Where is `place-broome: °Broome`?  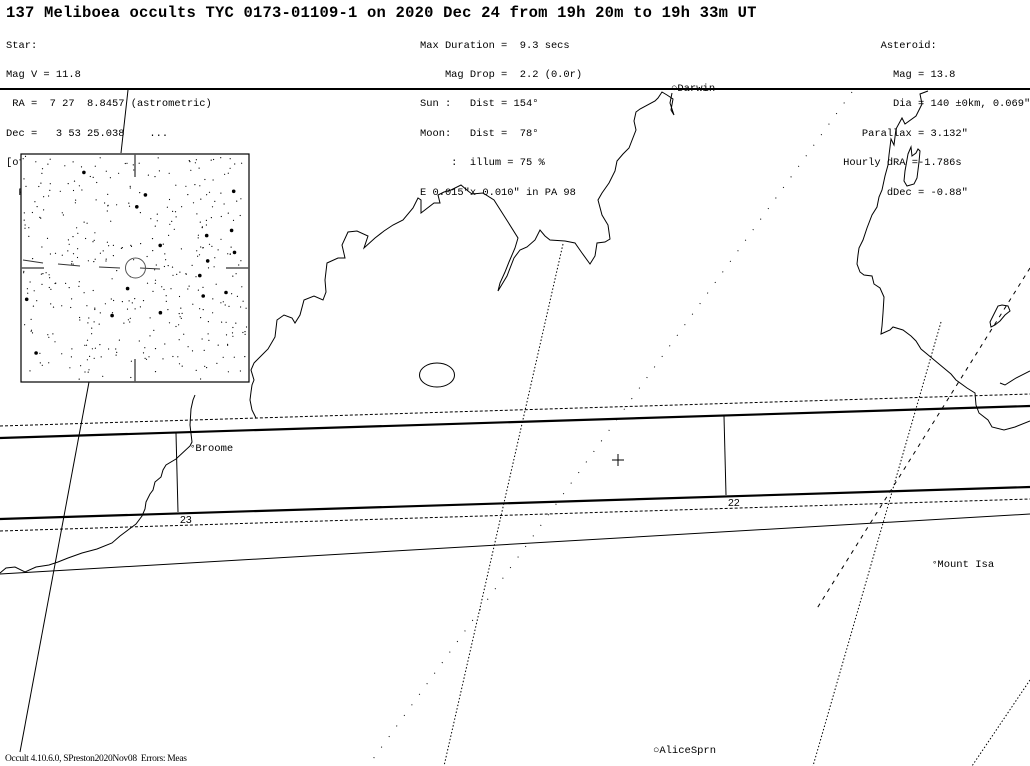
place-broome: °Broome is located at coordinates (211, 449).